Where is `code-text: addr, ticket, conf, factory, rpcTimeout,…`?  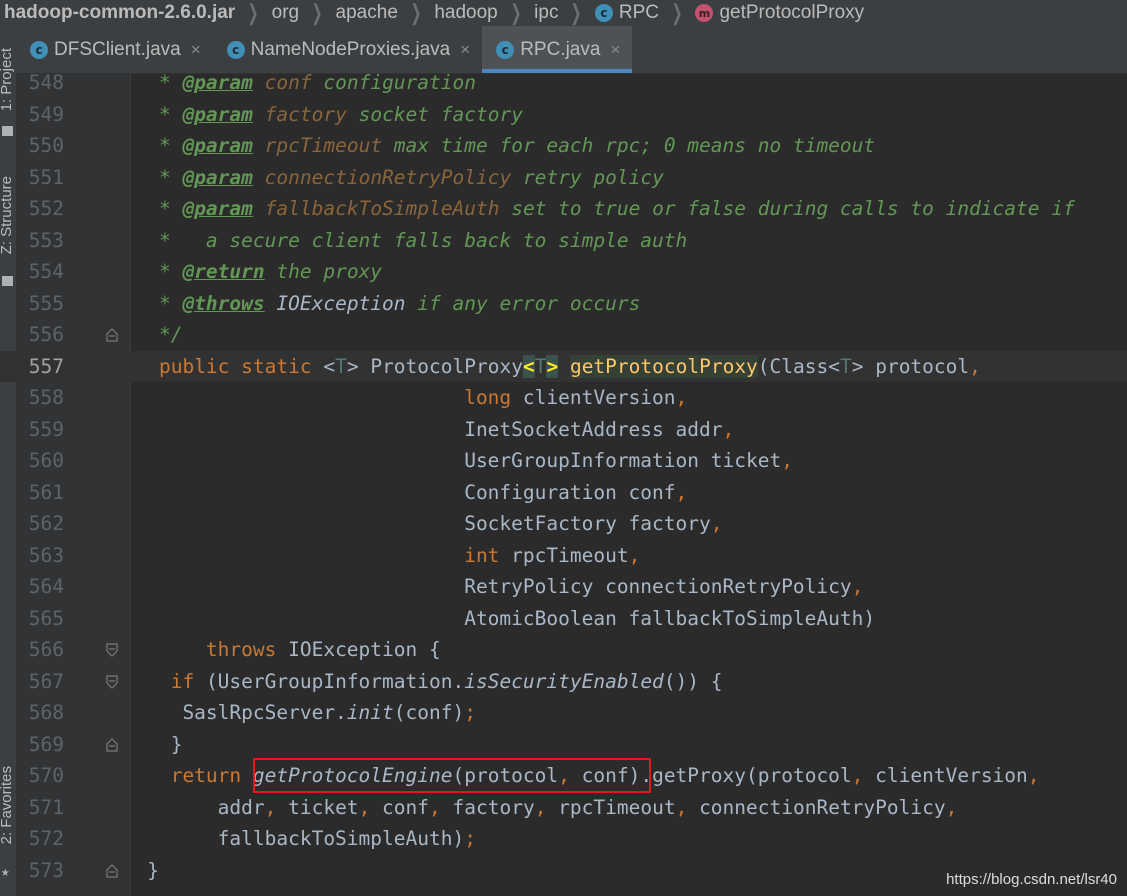
code-text: addr, ticket, conf, factory, rpcTimeout,… is located at coordinates (535, 808).